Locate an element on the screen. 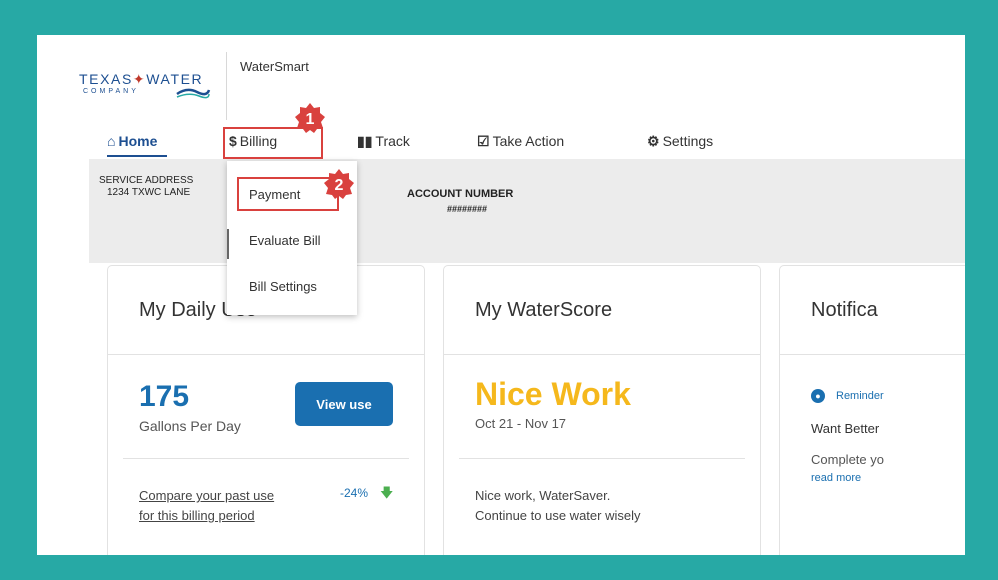  logo-wave-icon is located at coordinates (193, 93).